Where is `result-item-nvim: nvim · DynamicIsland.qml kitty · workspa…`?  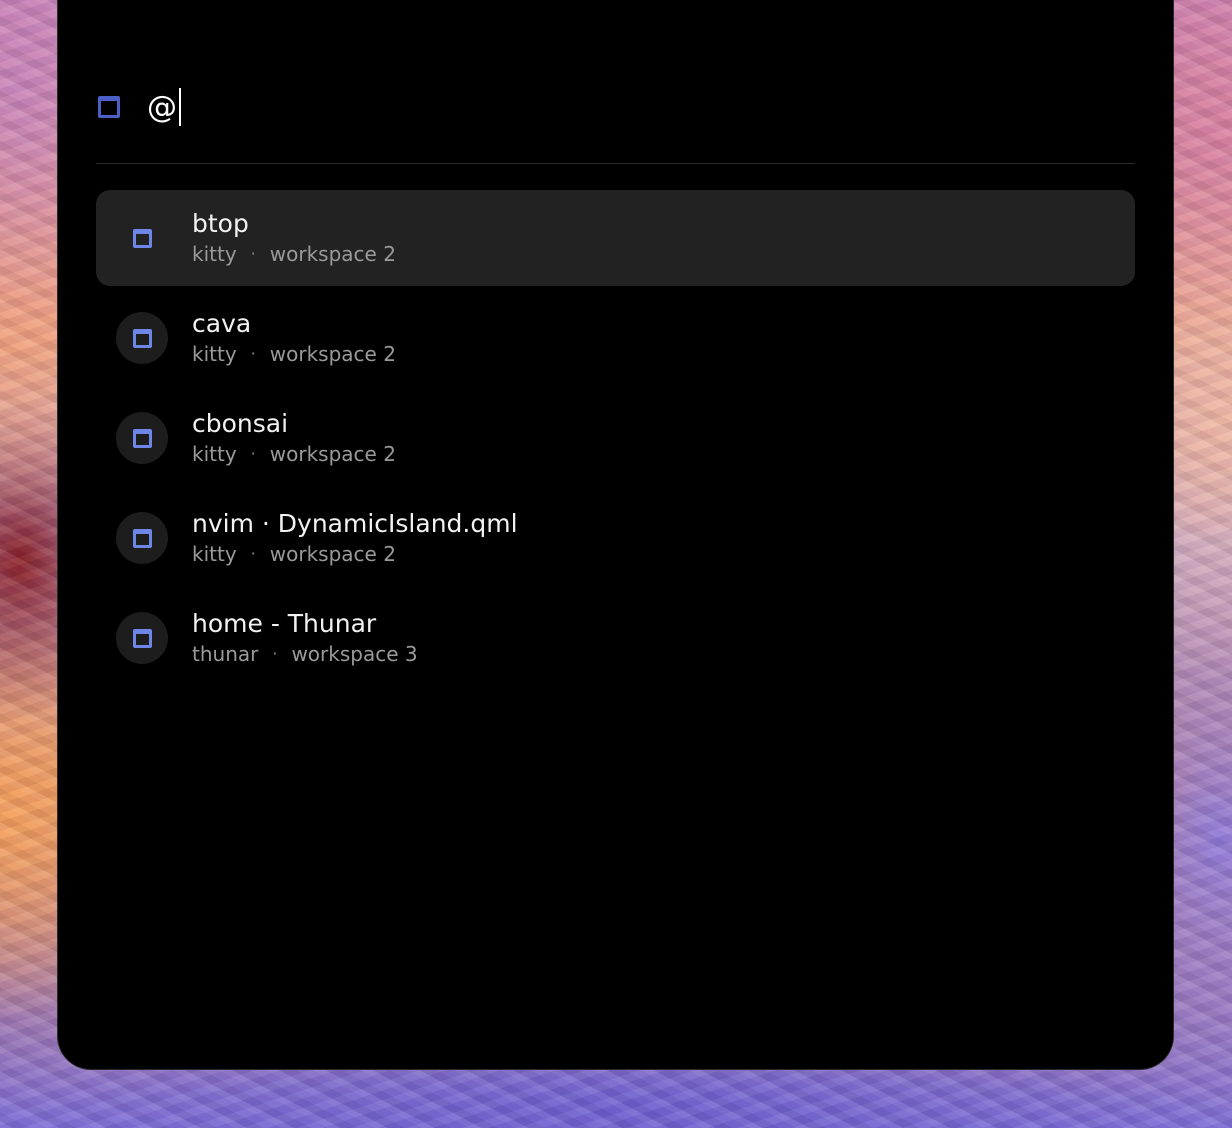
result-item-nvim: nvim · DynamicIsland.qml kitty · workspa… is located at coordinates (615, 538).